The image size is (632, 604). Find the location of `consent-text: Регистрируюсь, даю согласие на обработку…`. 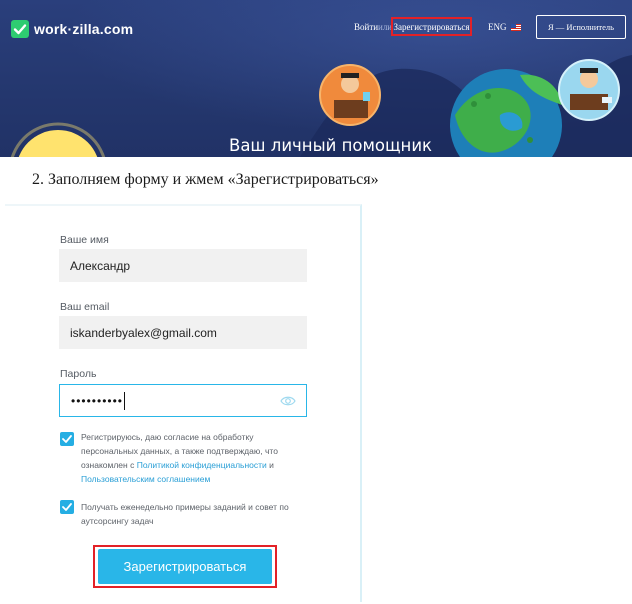

consent-text: Регистрируюсь, даю согласие на обработку… is located at coordinates (195, 458).